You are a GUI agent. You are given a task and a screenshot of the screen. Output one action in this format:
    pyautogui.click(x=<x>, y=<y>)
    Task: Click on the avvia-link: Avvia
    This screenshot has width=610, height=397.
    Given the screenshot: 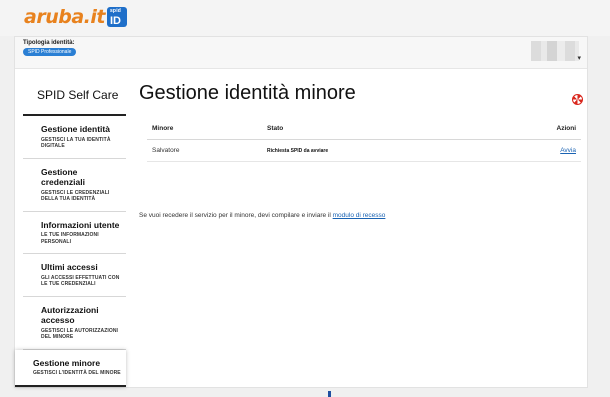 What is the action you would take?
    pyautogui.click(x=568, y=150)
    